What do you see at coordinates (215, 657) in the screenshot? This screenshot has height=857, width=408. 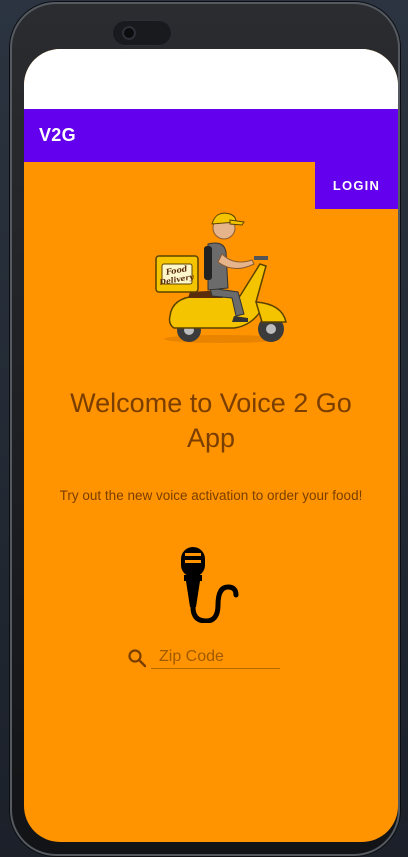 I see `zip-code-input` at bounding box center [215, 657].